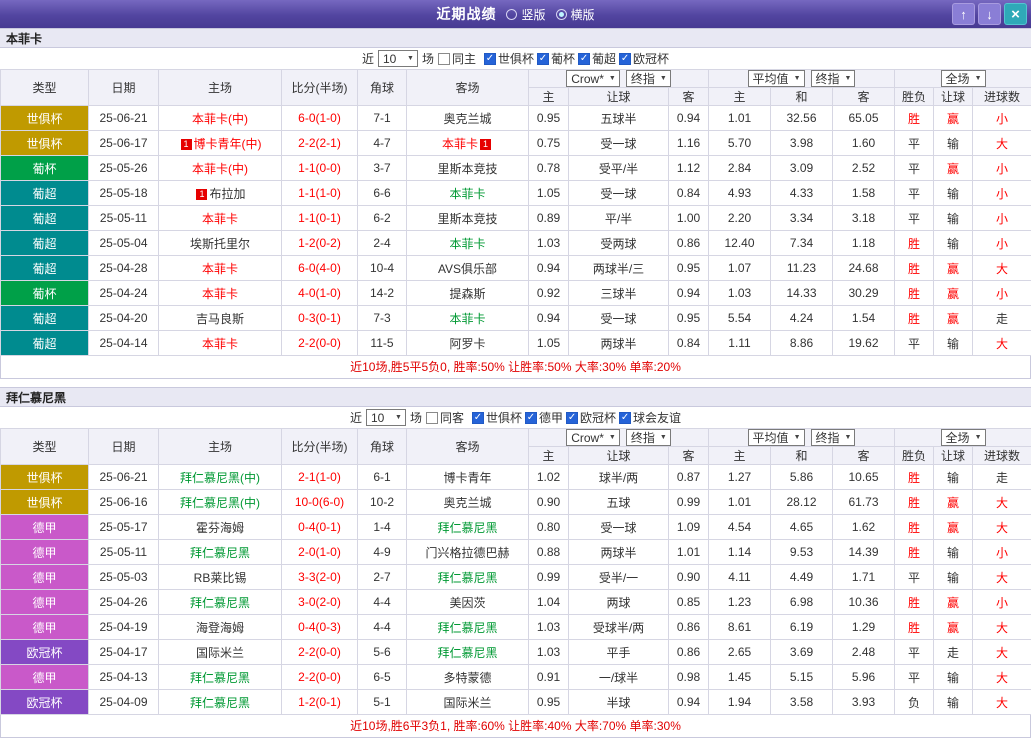 This screenshot has width=1031, height=738. Describe the element at coordinates (382, 293) in the screenshot. I see `corner-cell: 14-2` at that location.